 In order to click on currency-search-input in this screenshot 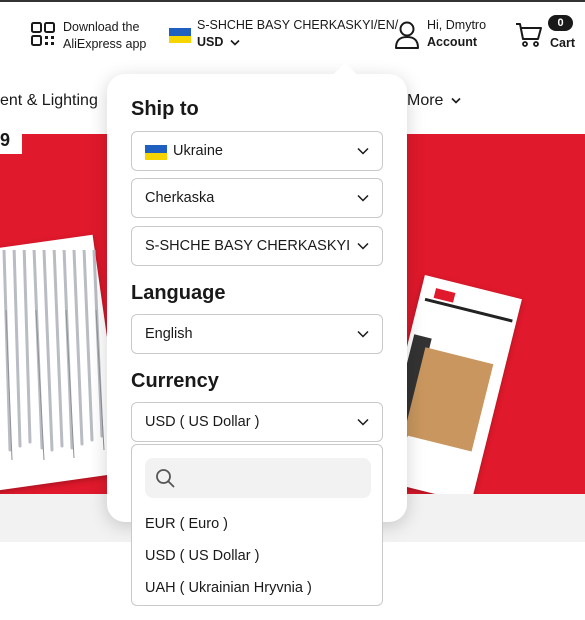, I will do `click(275, 478)`.